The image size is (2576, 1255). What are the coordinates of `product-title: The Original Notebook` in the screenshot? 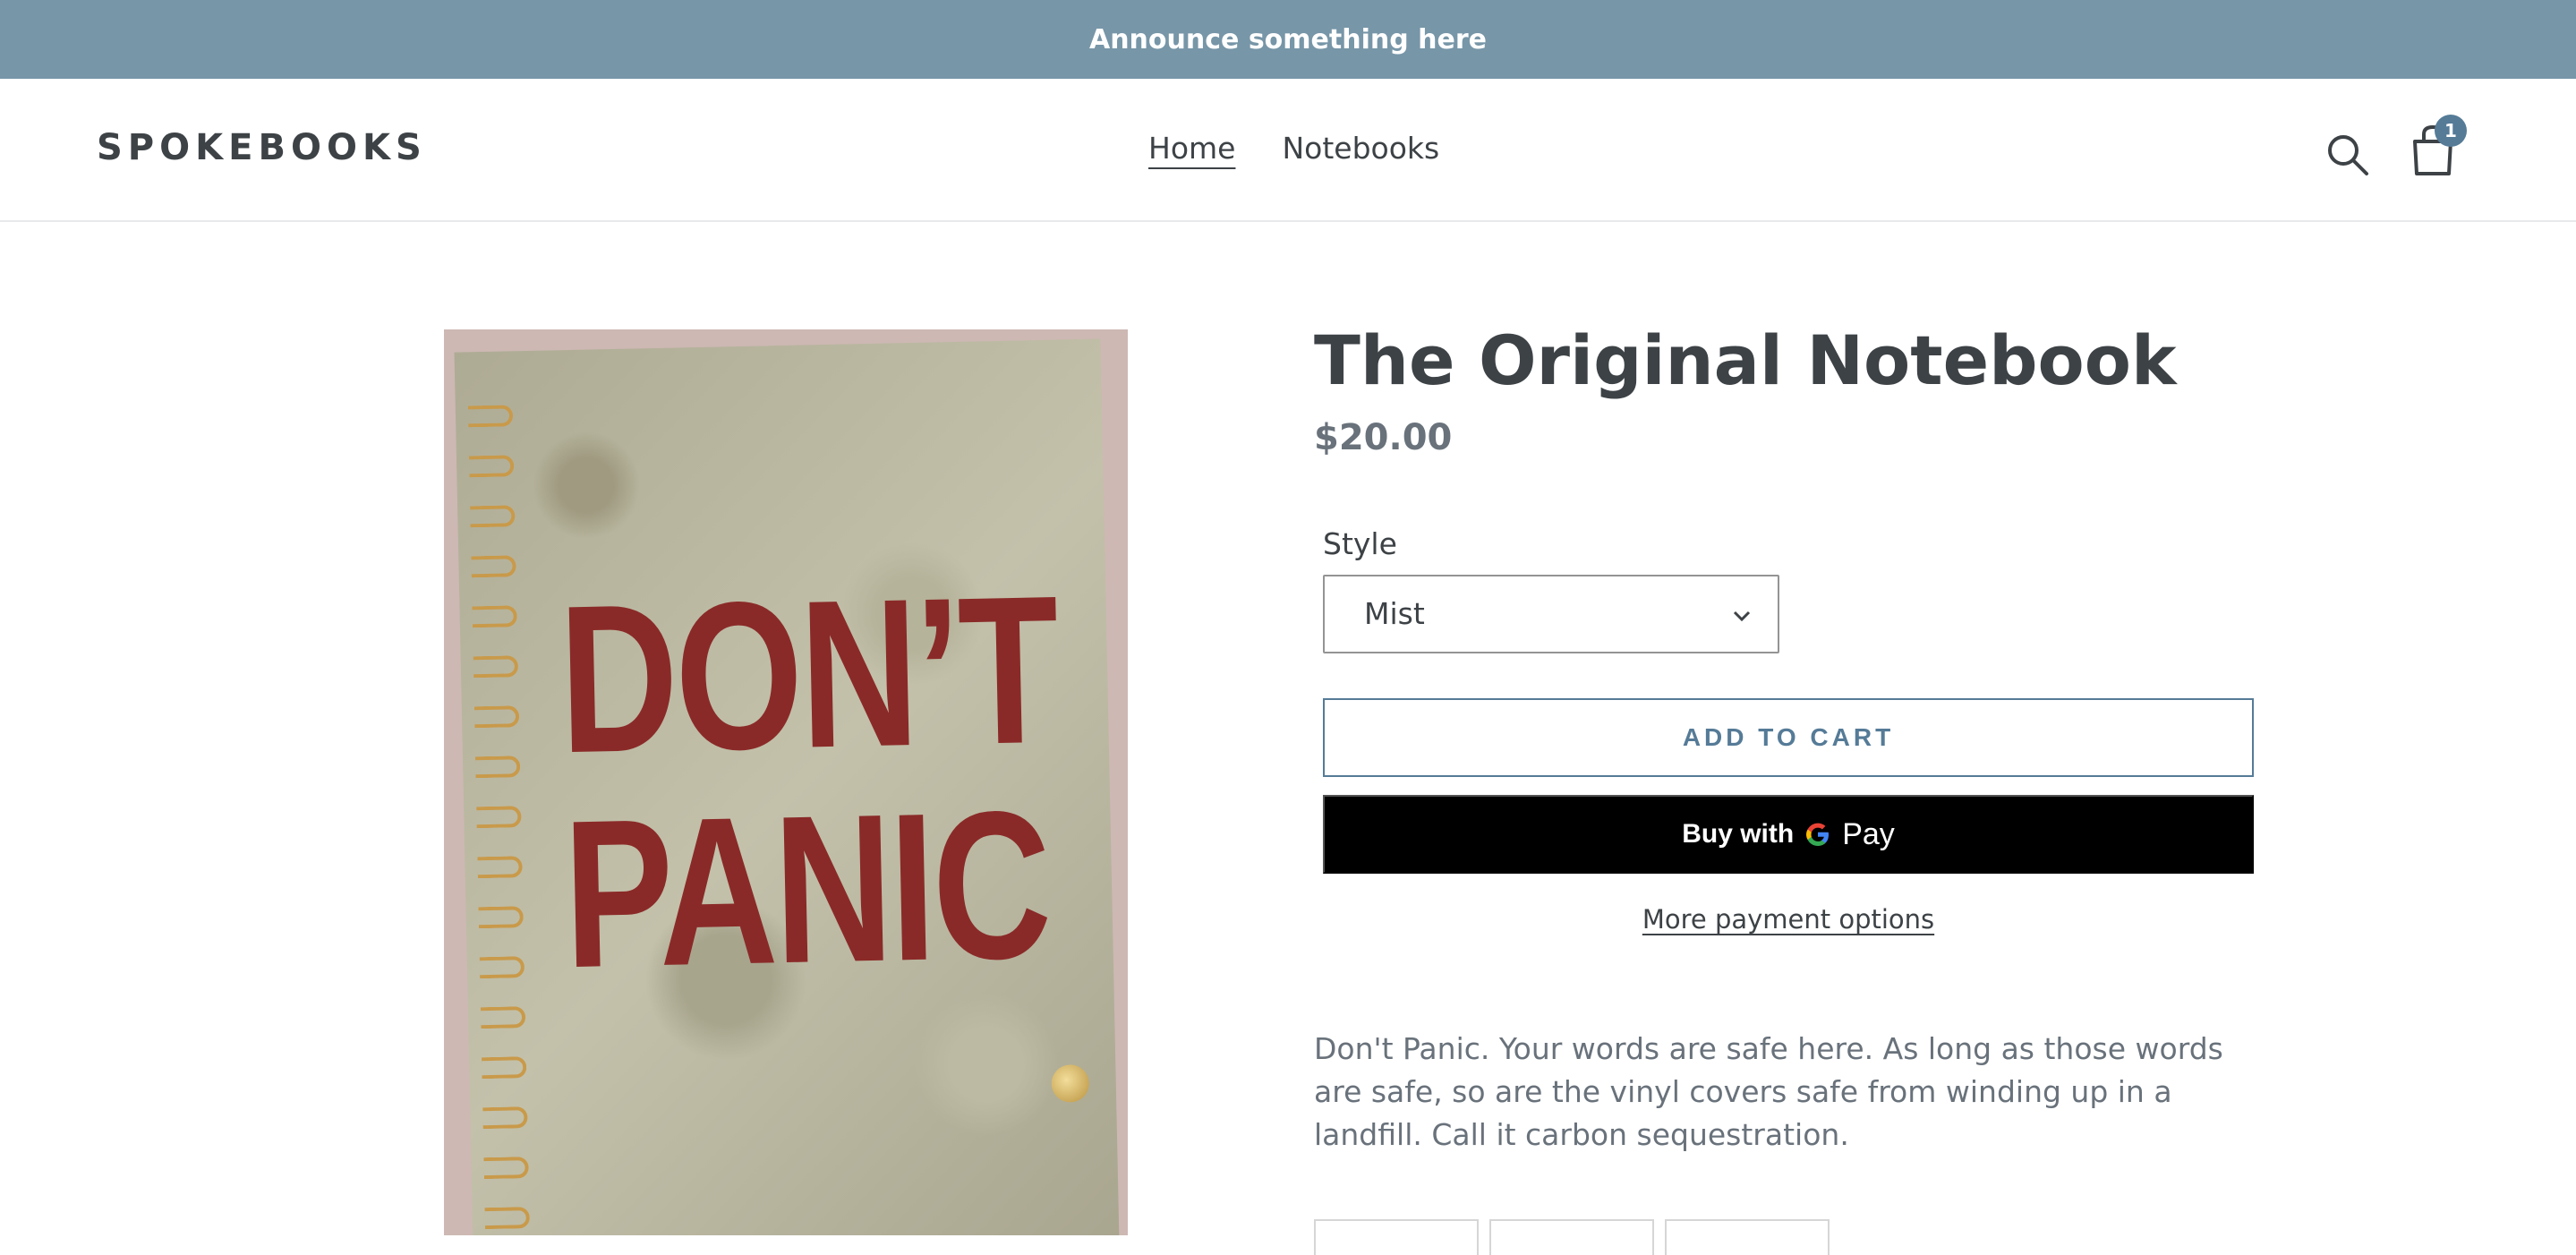 It's located at (1745, 360).